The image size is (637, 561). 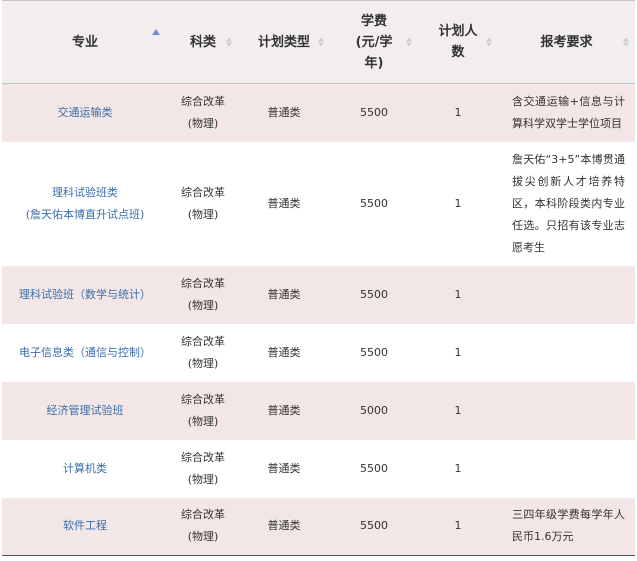 I want to click on column-header-label: 科类, so click(x=202, y=42).